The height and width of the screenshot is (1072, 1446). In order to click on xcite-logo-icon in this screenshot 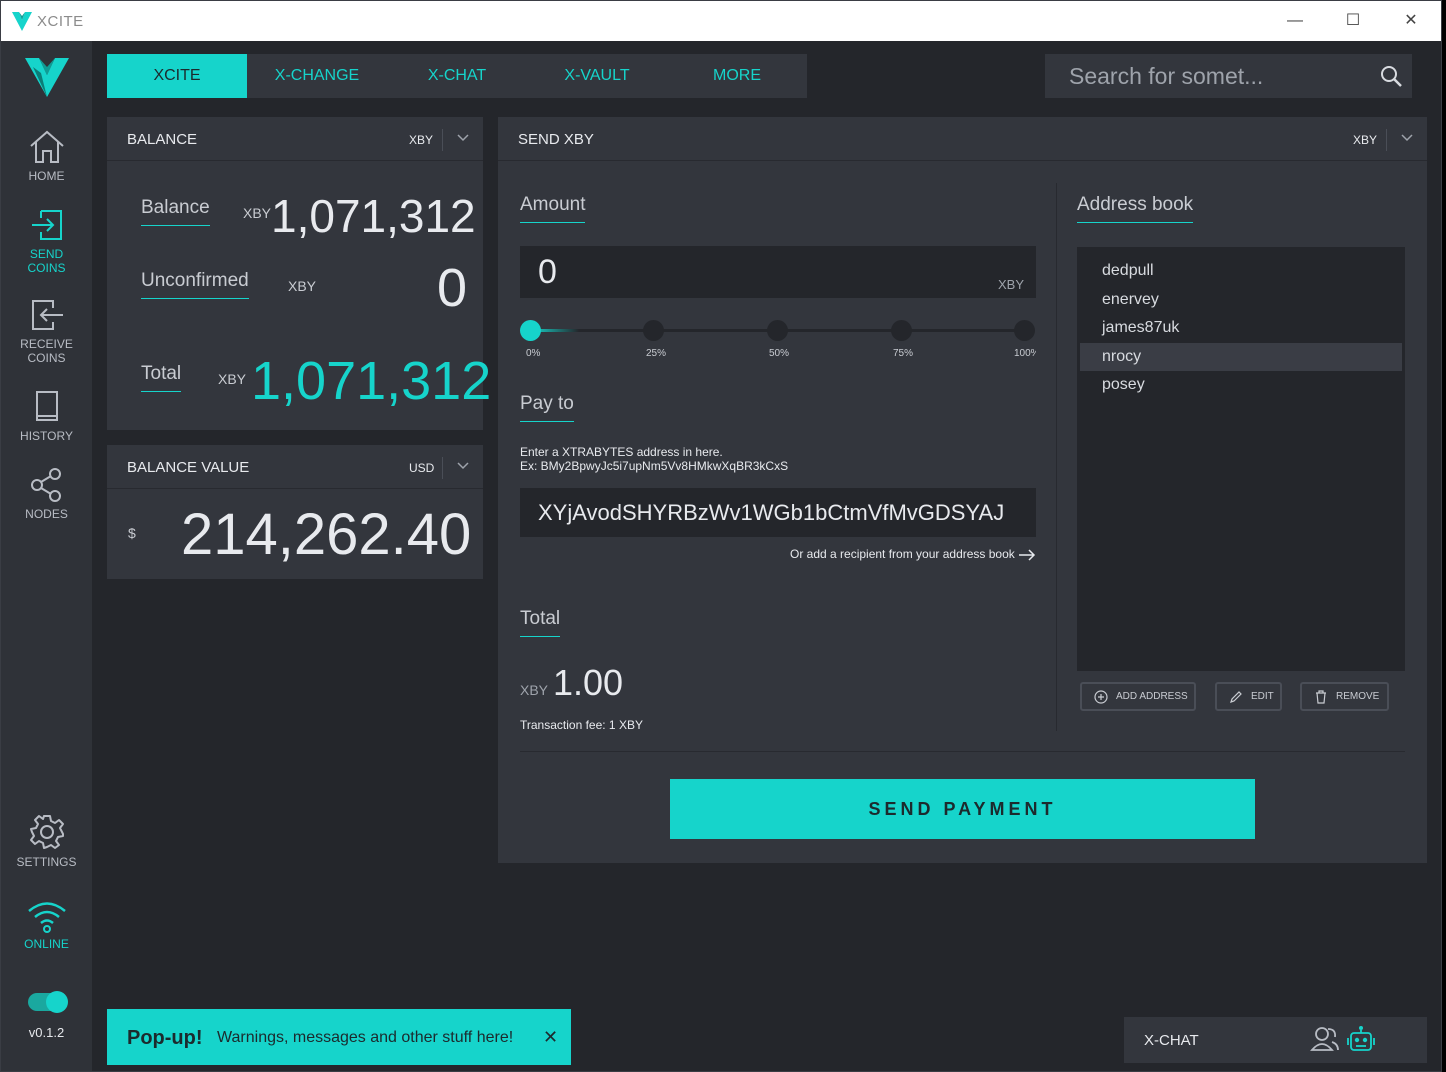, I will do `click(22, 21)`.